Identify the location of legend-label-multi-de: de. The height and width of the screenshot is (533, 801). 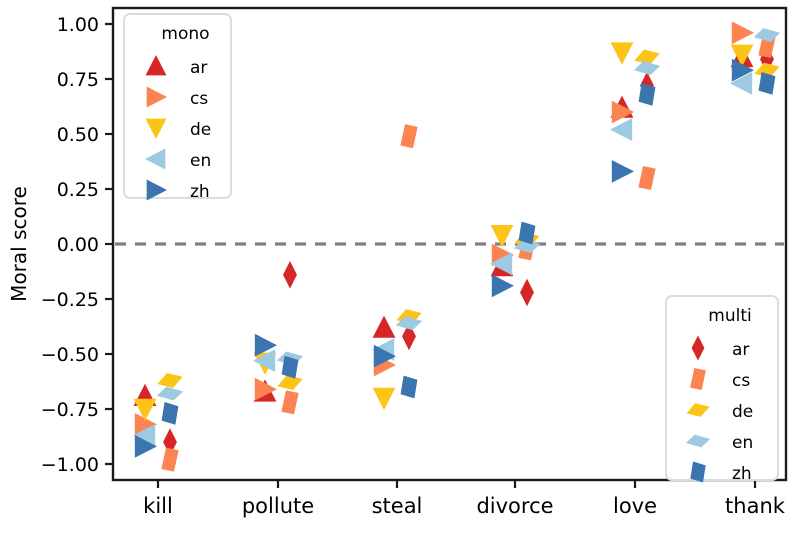
(742, 412).